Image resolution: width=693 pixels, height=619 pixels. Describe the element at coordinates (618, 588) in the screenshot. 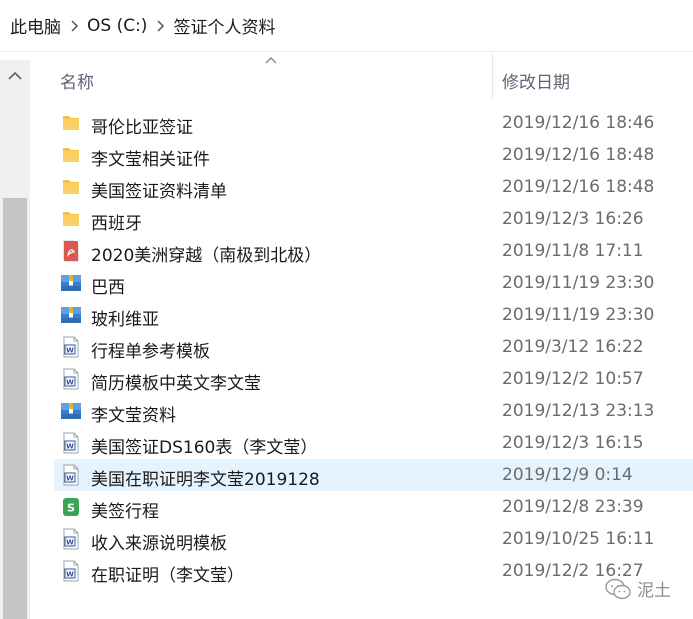

I see `wechat-icon` at that location.